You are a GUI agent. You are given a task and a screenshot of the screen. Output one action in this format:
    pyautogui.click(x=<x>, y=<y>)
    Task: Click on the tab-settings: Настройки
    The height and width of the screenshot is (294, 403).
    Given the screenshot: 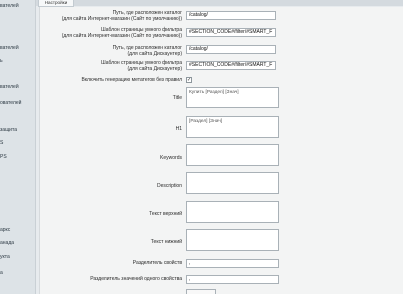 What is the action you would take?
    pyautogui.click(x=56, y=3)
    